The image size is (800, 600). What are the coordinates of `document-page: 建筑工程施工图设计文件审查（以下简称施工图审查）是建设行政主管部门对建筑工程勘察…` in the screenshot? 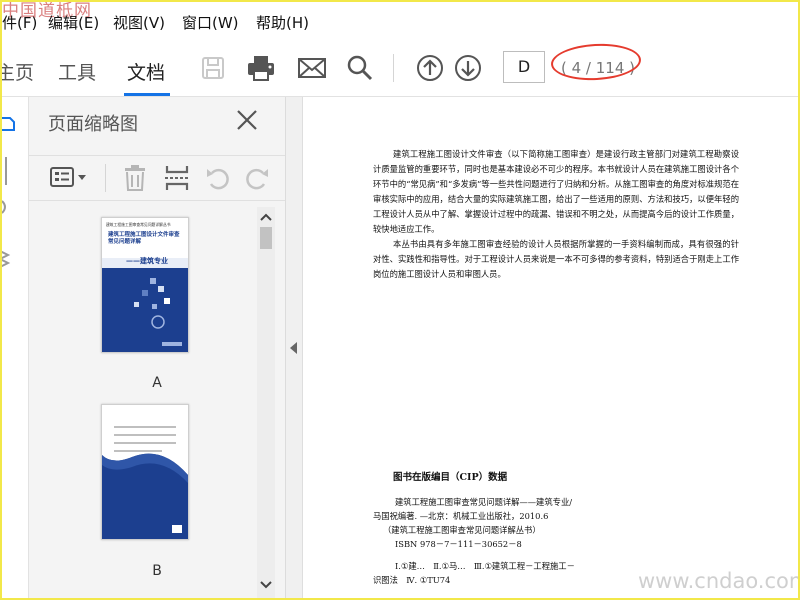 It's located at (556, 214).